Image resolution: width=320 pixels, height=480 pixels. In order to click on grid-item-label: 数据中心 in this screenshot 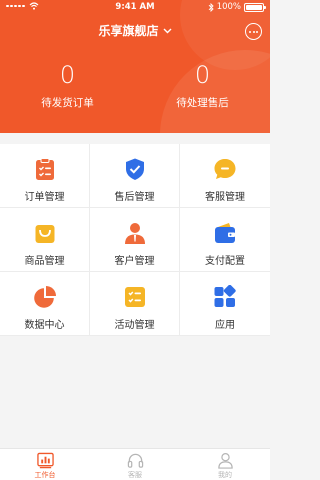, I will do `click(44, 325)`.